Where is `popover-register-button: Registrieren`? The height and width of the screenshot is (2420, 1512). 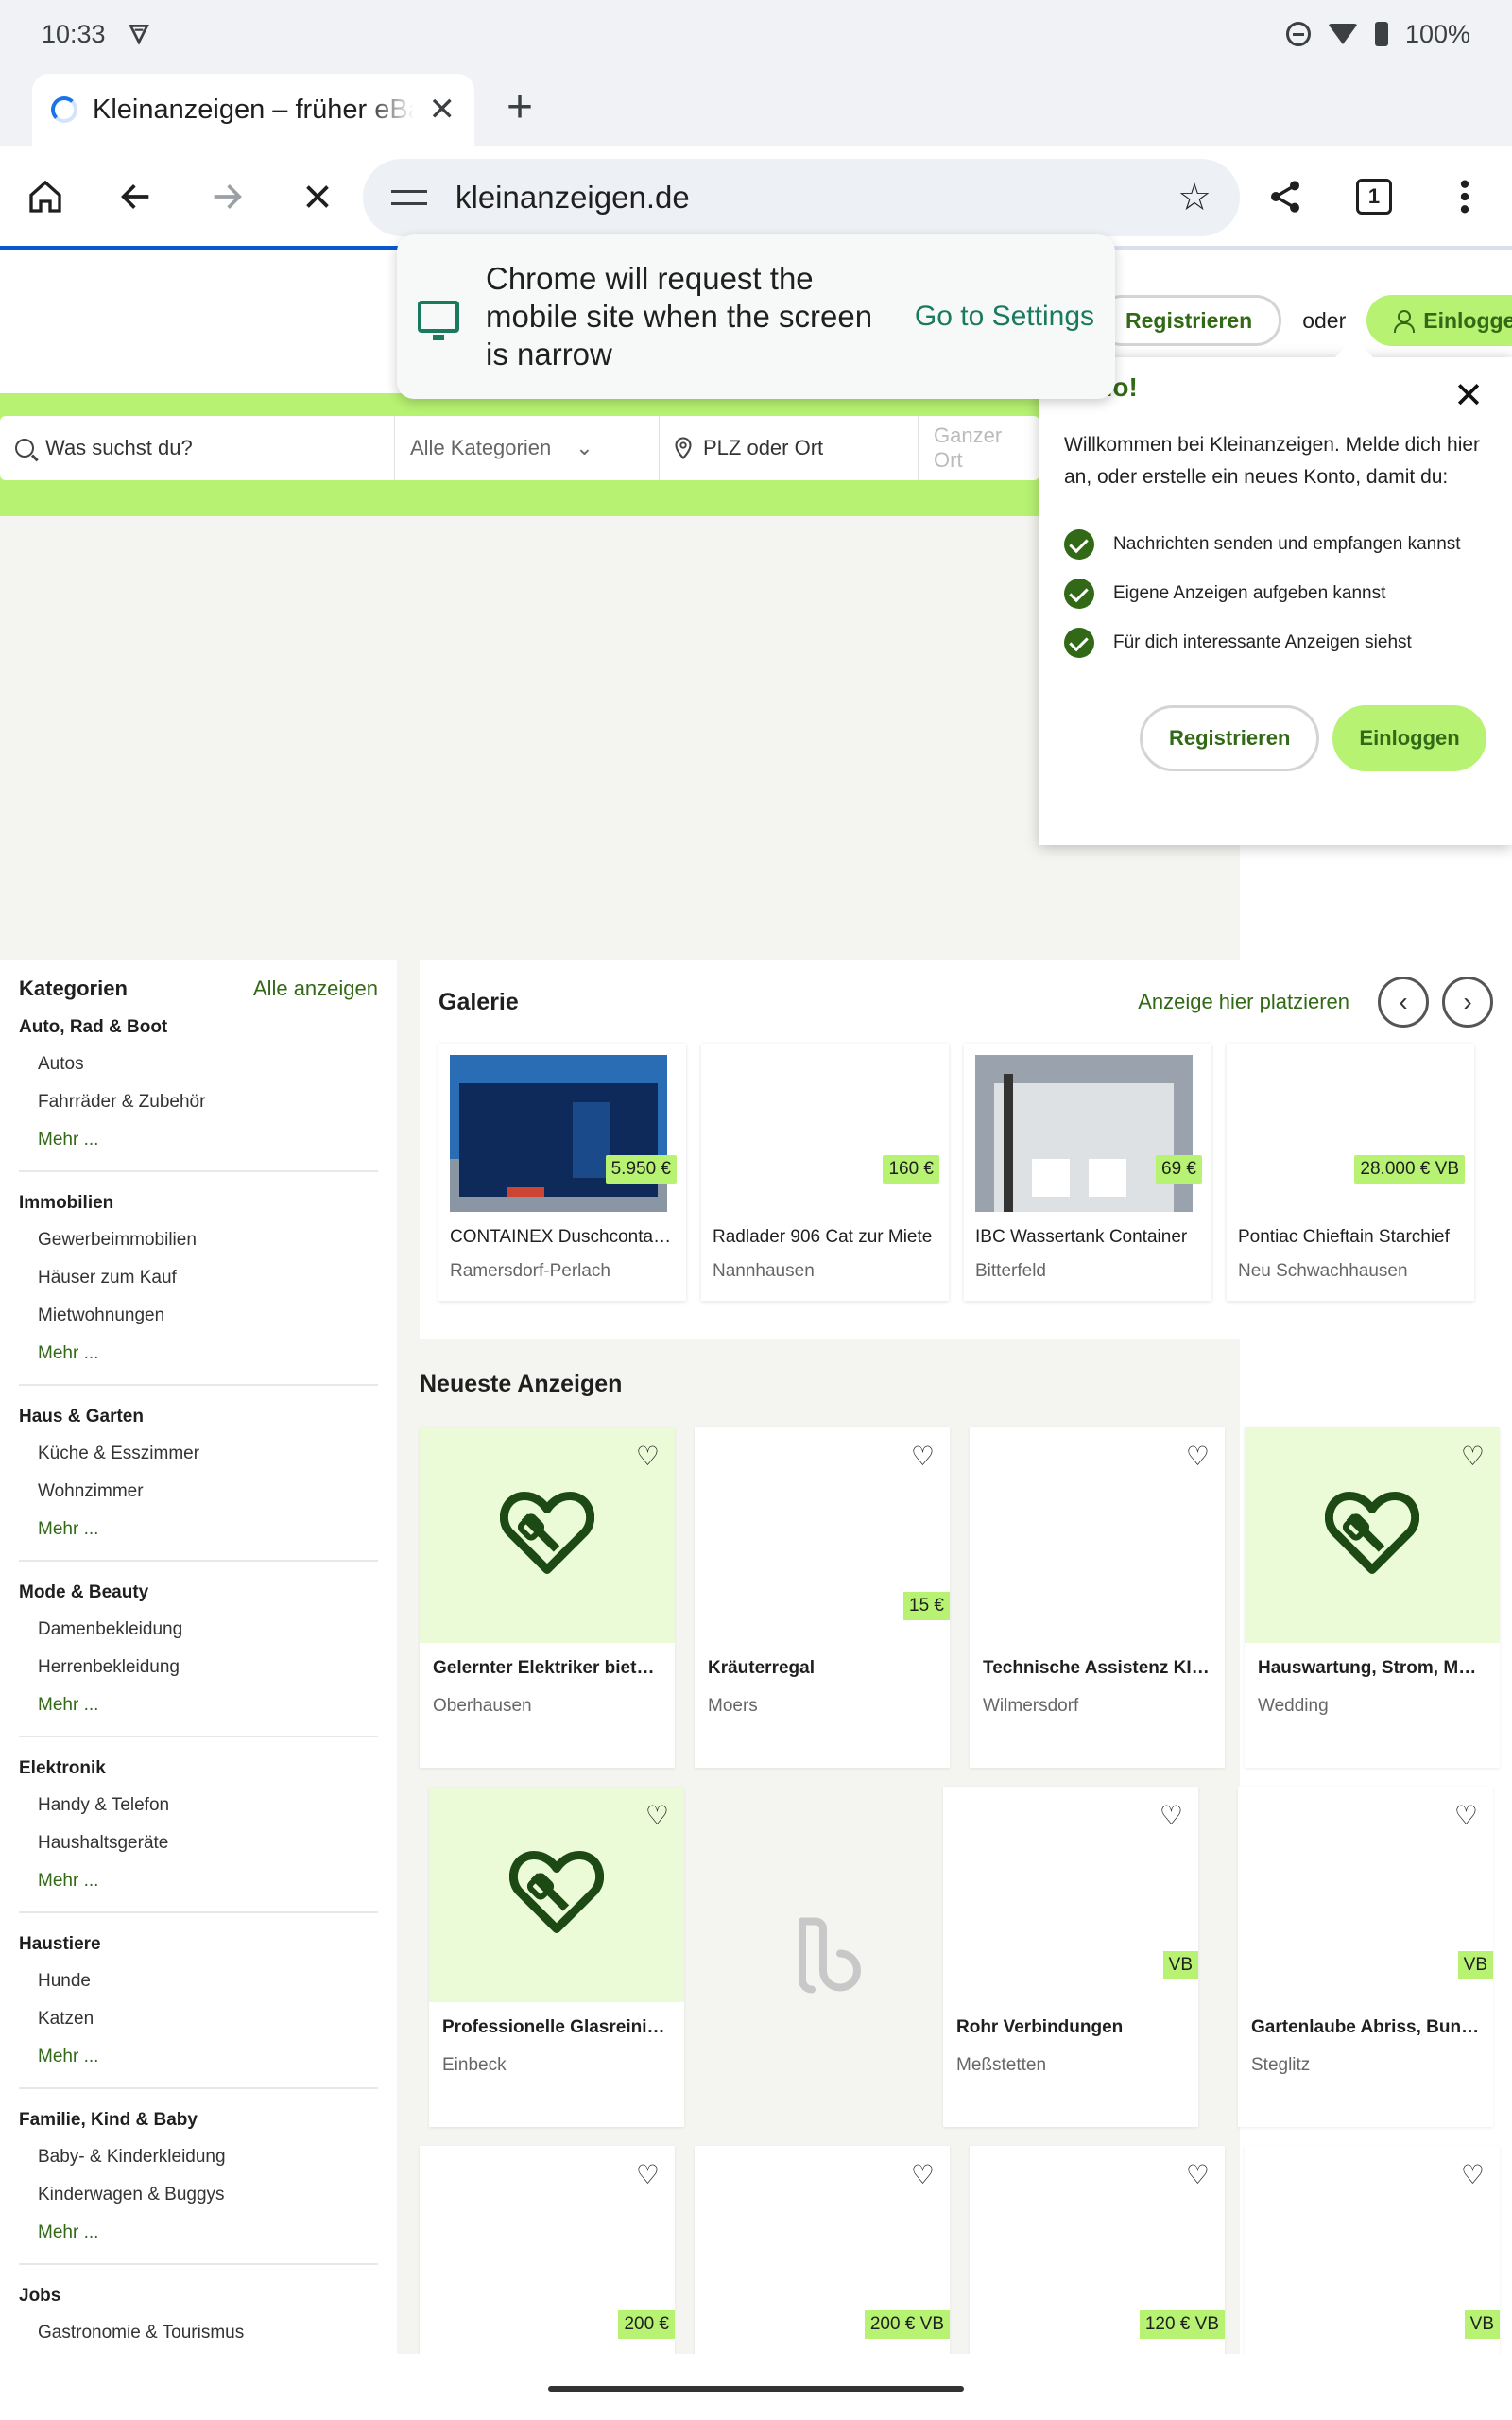
popover-register-button: Registrieren is located at coordinates (1230, 738).